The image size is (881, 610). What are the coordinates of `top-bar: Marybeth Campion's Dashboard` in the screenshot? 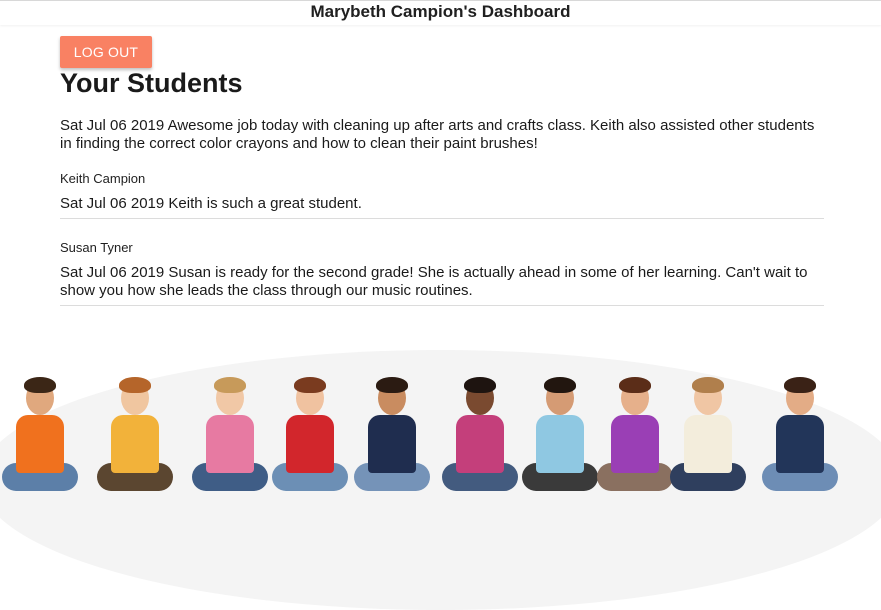 It's located at (440, 12).